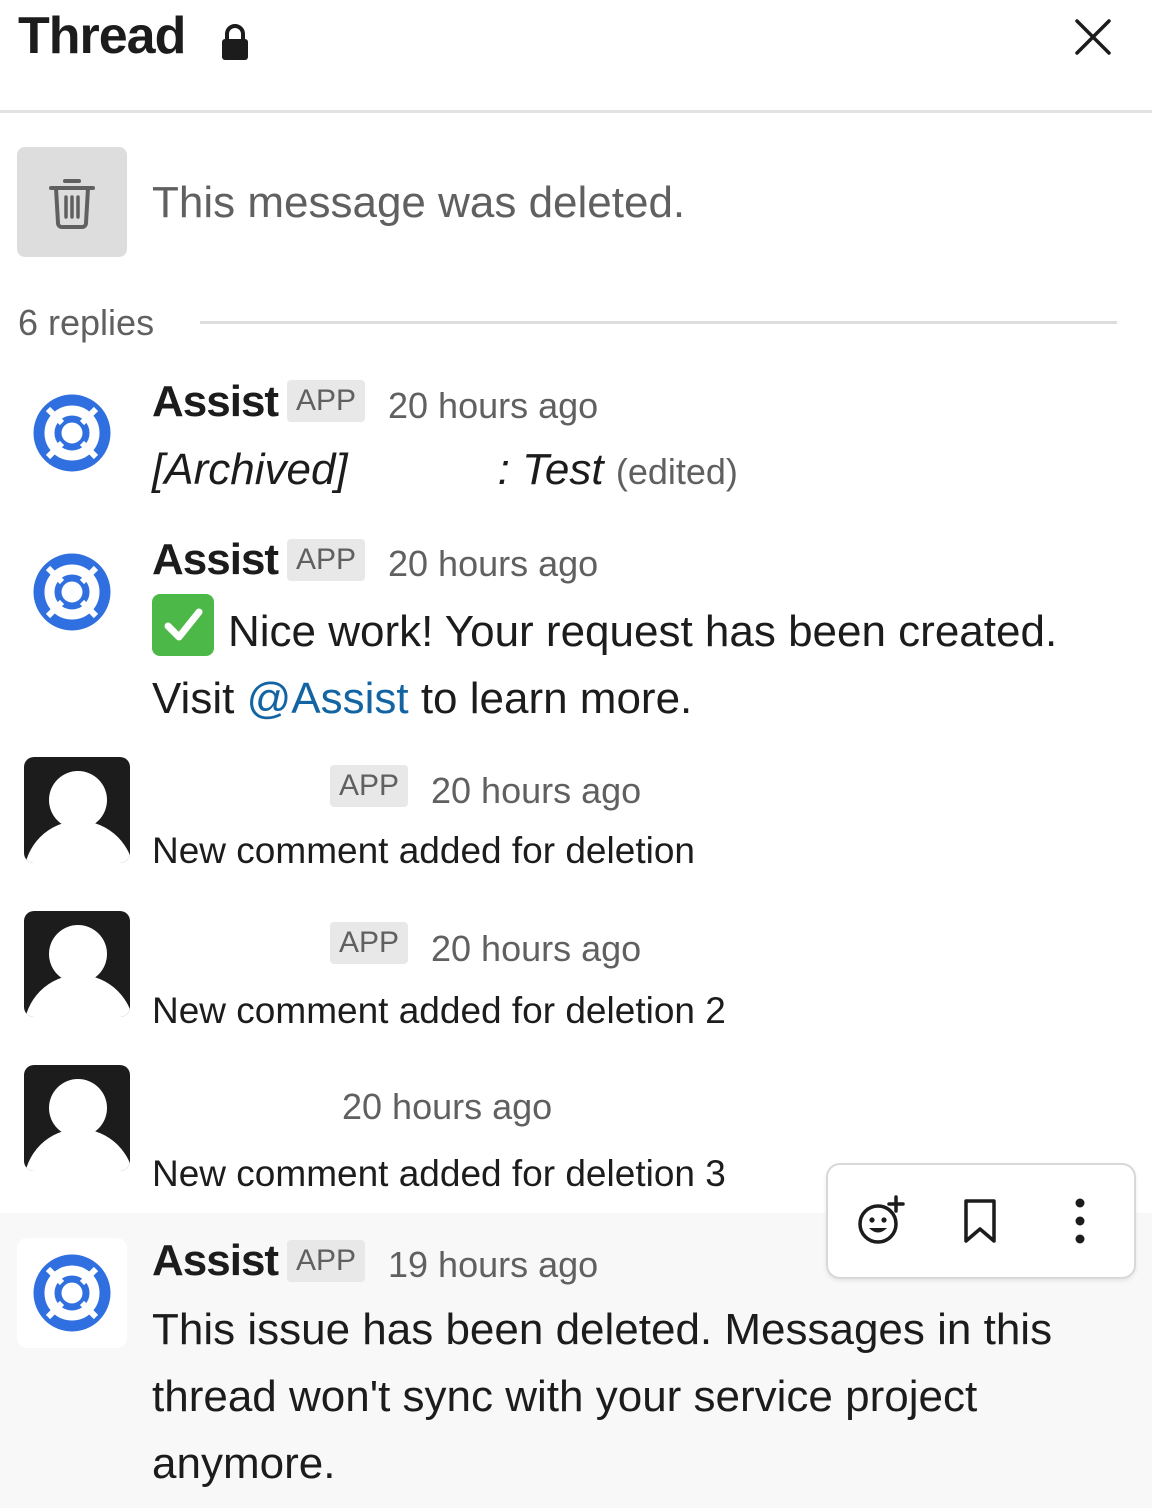 This screenshot has width=1152, height=1508. I want to click on thread-title: Thread, so click(102, 36).